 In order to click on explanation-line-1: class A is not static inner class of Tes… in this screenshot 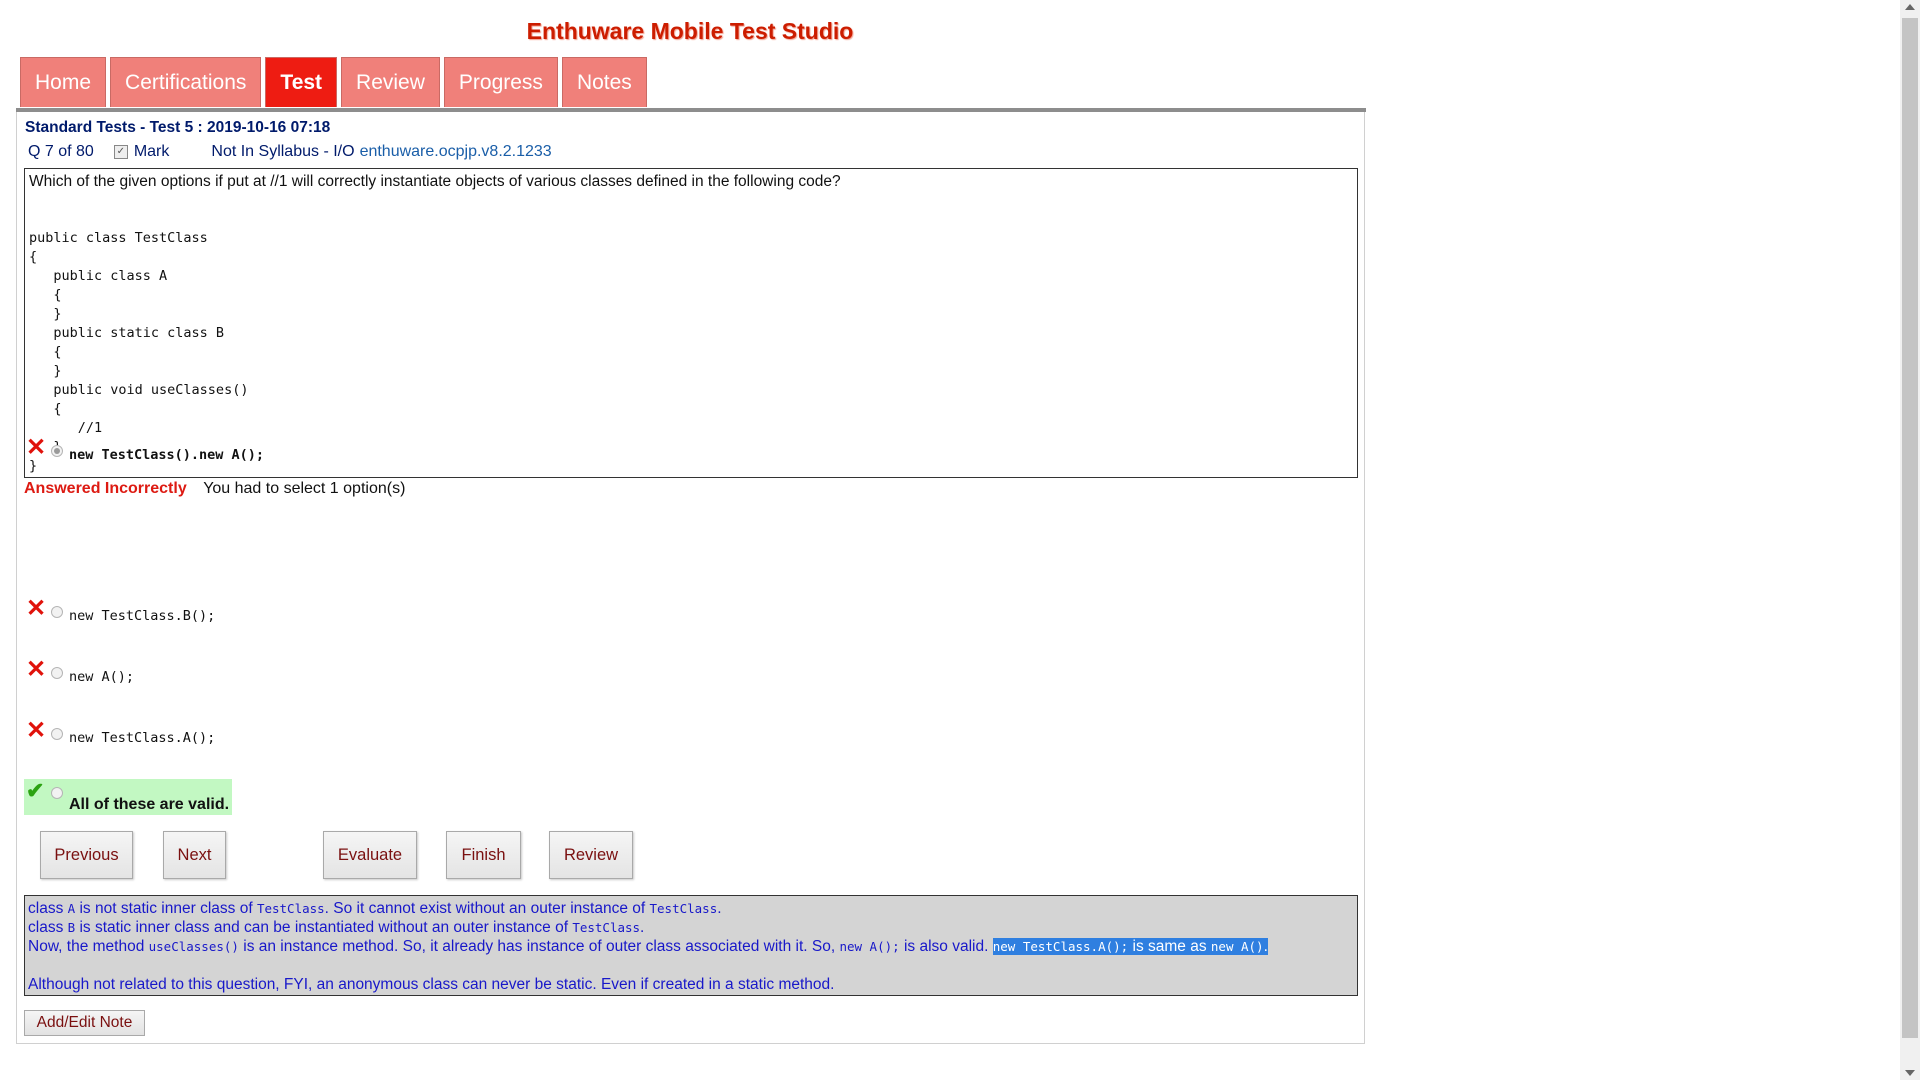, I will do `click(691, 908)`.